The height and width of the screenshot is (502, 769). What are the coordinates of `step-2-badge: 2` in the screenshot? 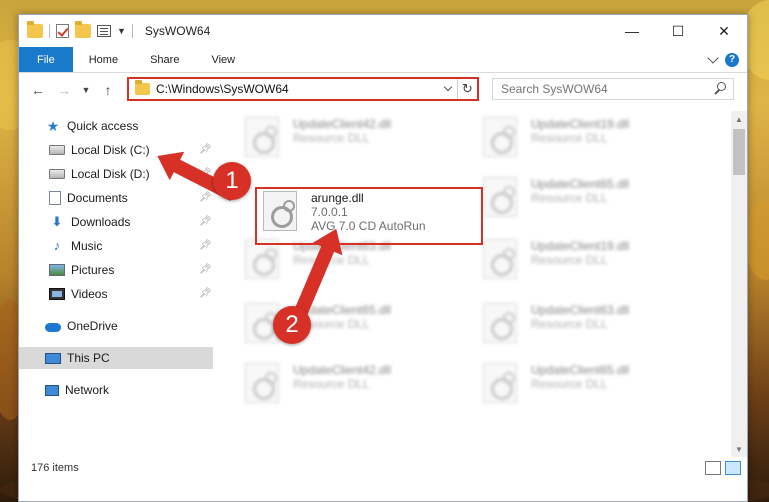 It's located at (292, 325).